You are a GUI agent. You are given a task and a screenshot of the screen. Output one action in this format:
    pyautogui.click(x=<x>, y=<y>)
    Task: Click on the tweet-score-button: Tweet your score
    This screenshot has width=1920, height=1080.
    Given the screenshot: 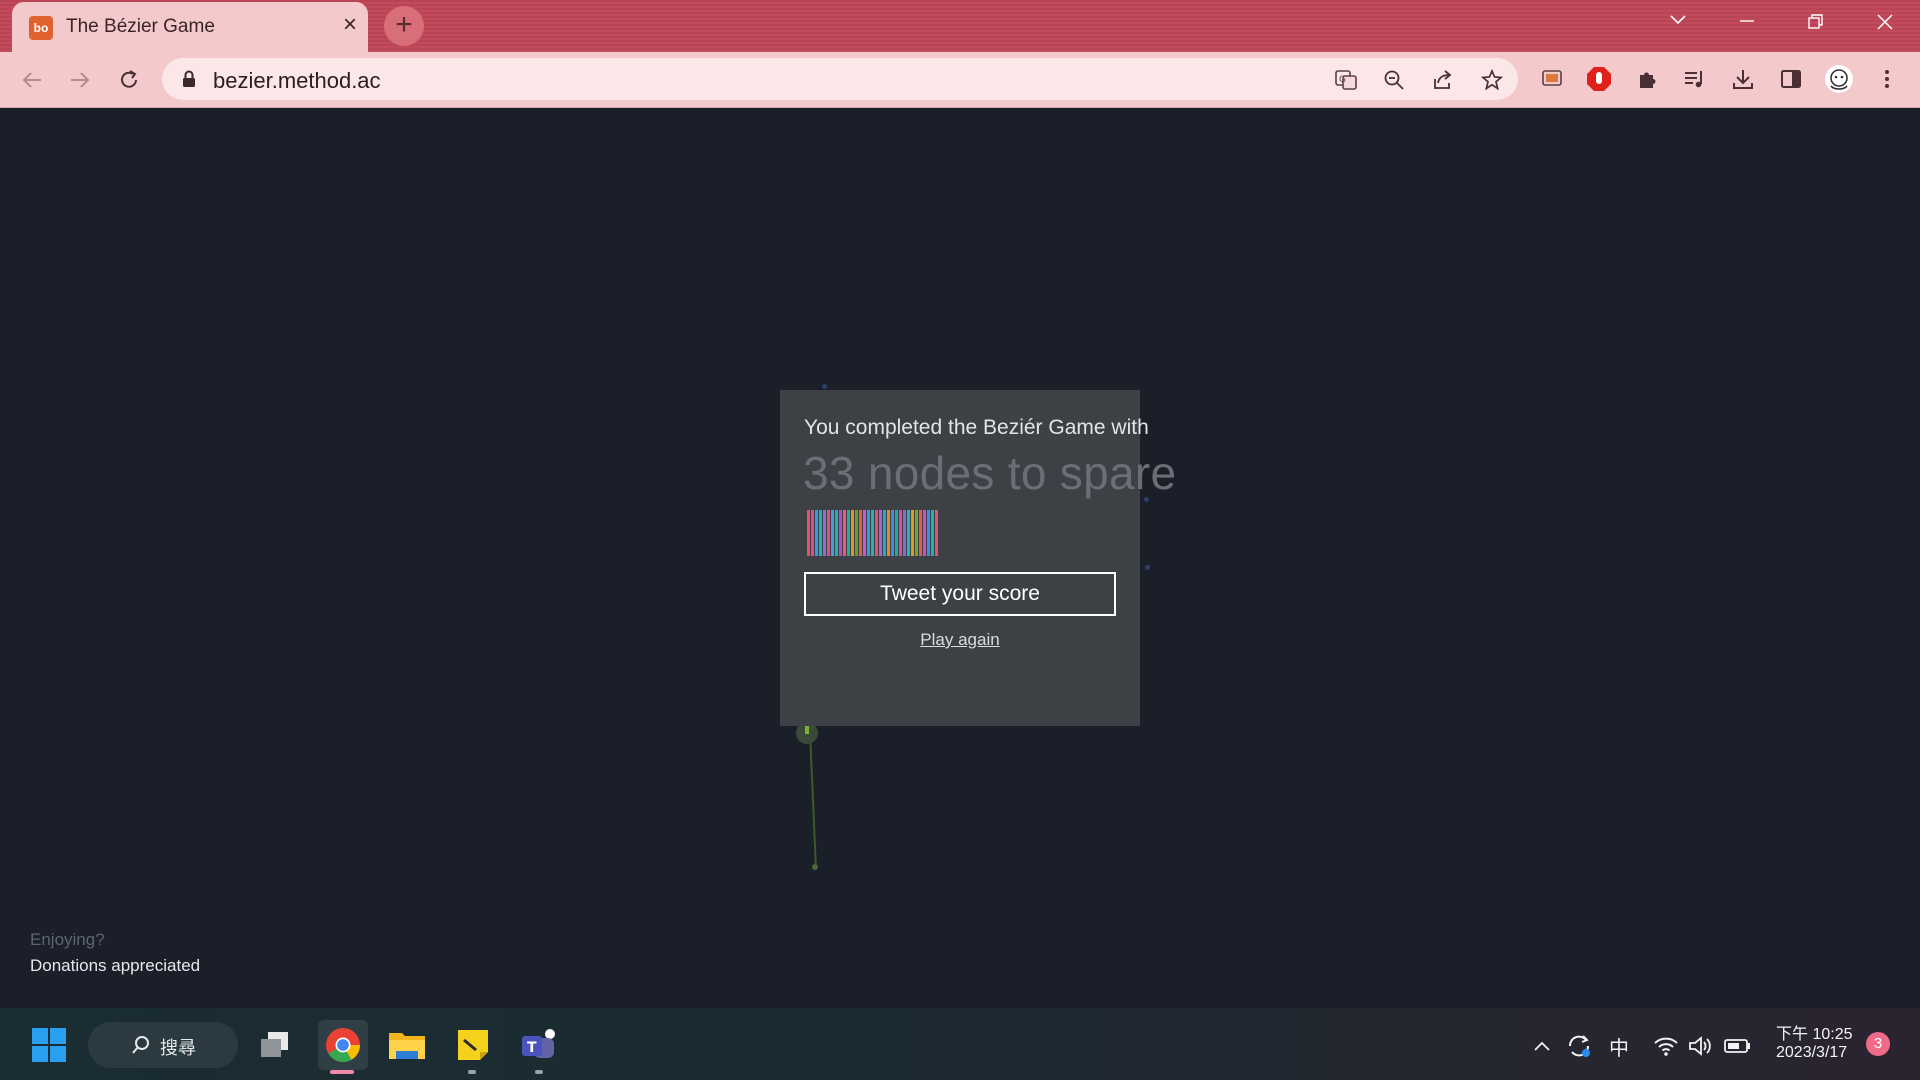 What is the action you would take?
    pyautogui.click(x=960, y=594)
    